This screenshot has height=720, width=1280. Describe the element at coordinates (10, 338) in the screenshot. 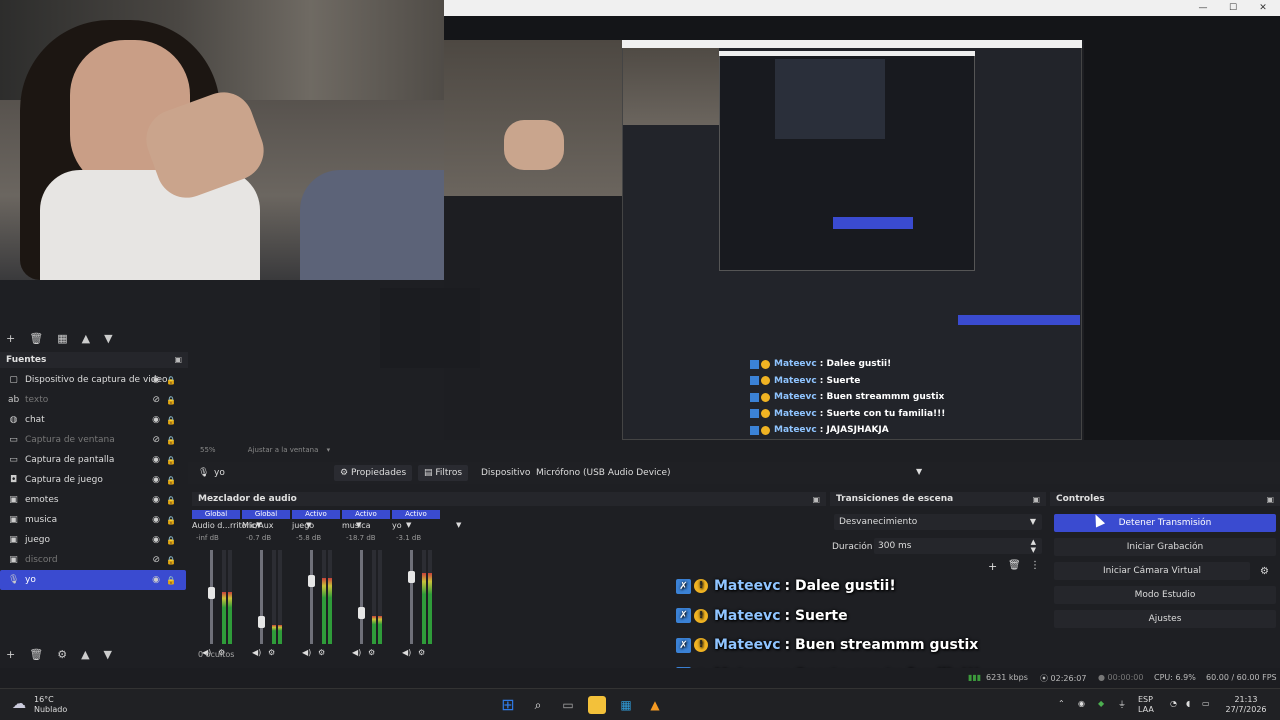

I see `add-scene-button: +` at that location.